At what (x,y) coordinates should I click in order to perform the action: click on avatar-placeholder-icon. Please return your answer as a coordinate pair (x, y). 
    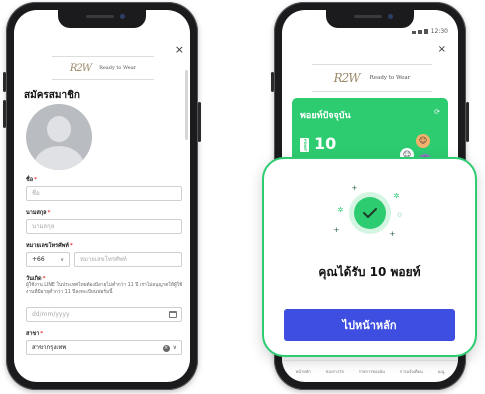
    Looking at the image, I should click on (59, 129).